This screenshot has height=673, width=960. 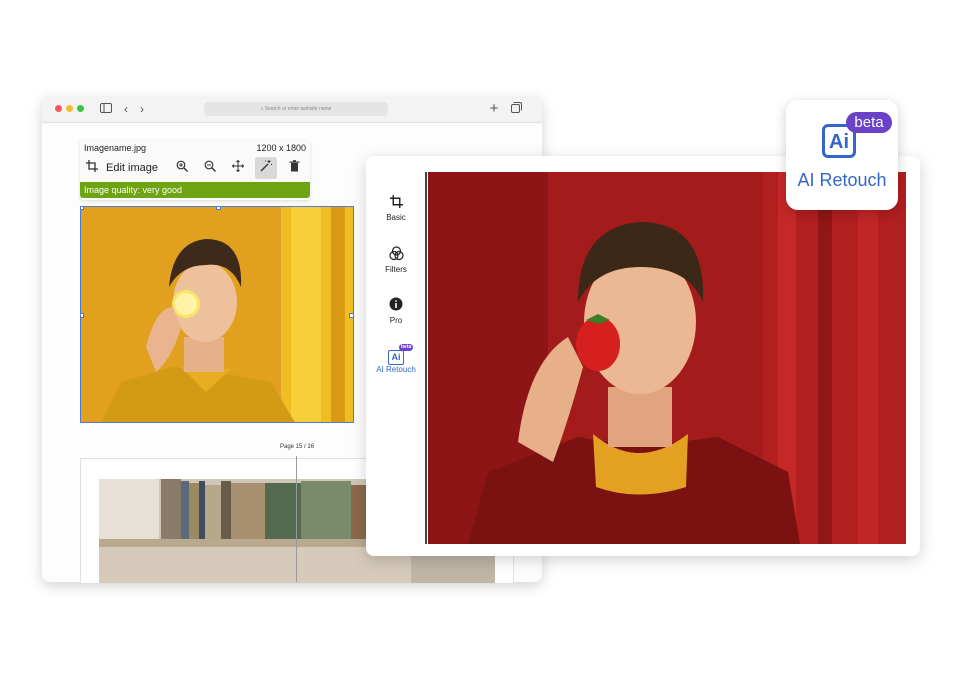 What do you see at coordinates (396, 255) in the screenshot?
I see `filters-icon` at bounding box center [396, 255].